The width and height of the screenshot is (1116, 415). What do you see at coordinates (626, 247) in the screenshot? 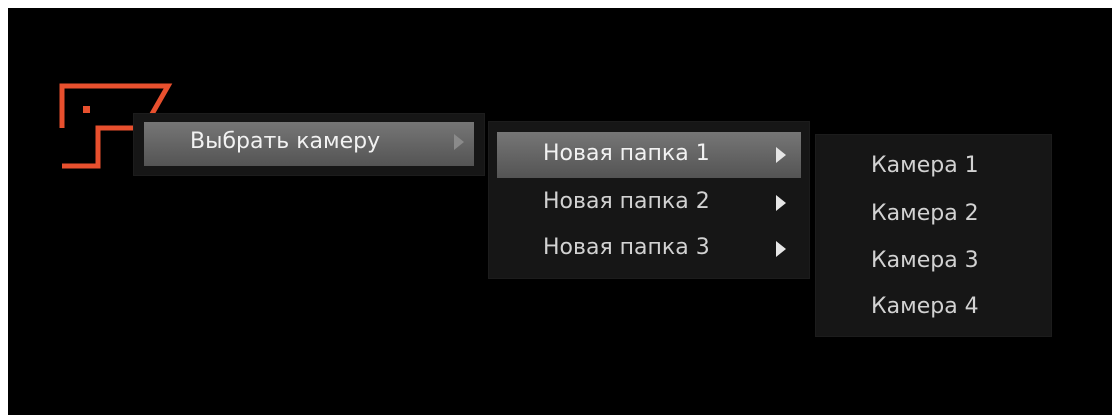
I see `submenu-item-label: Новая папка 3` at bounding box center [626, 247].